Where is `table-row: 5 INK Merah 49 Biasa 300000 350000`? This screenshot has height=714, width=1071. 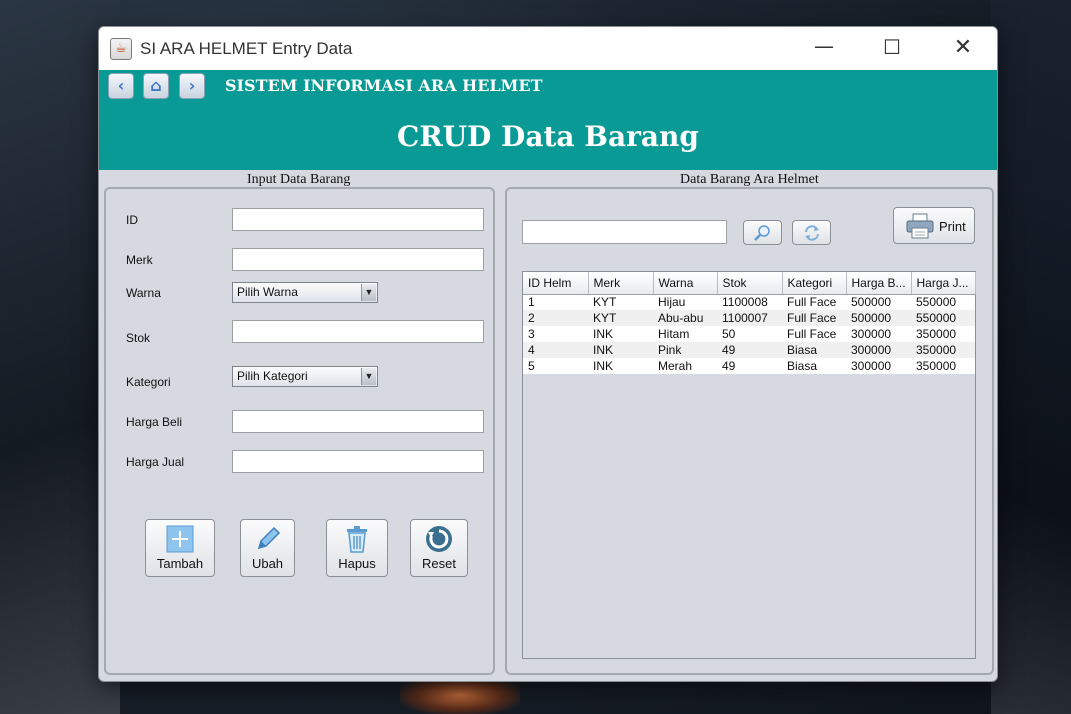
table-row: 5 INK Merah 49 Biasa 300000 350000 is located at coordinates (749, 366).